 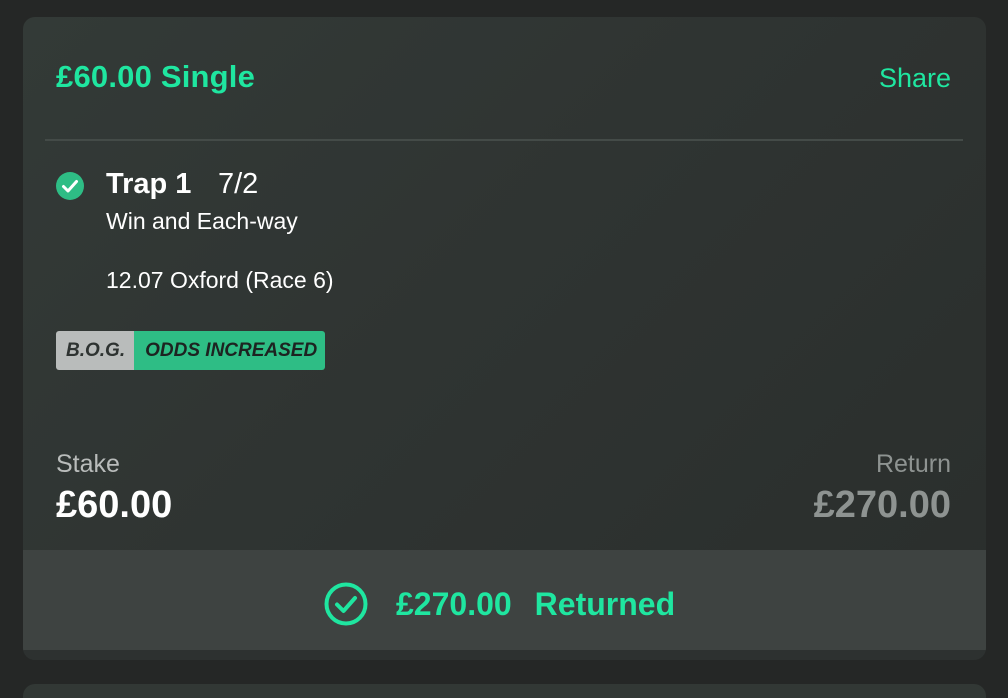 What do you see at coordinates (882, 505) in the screenshot?
I see `return-value: £270.00` at bounding box center [882, 505].